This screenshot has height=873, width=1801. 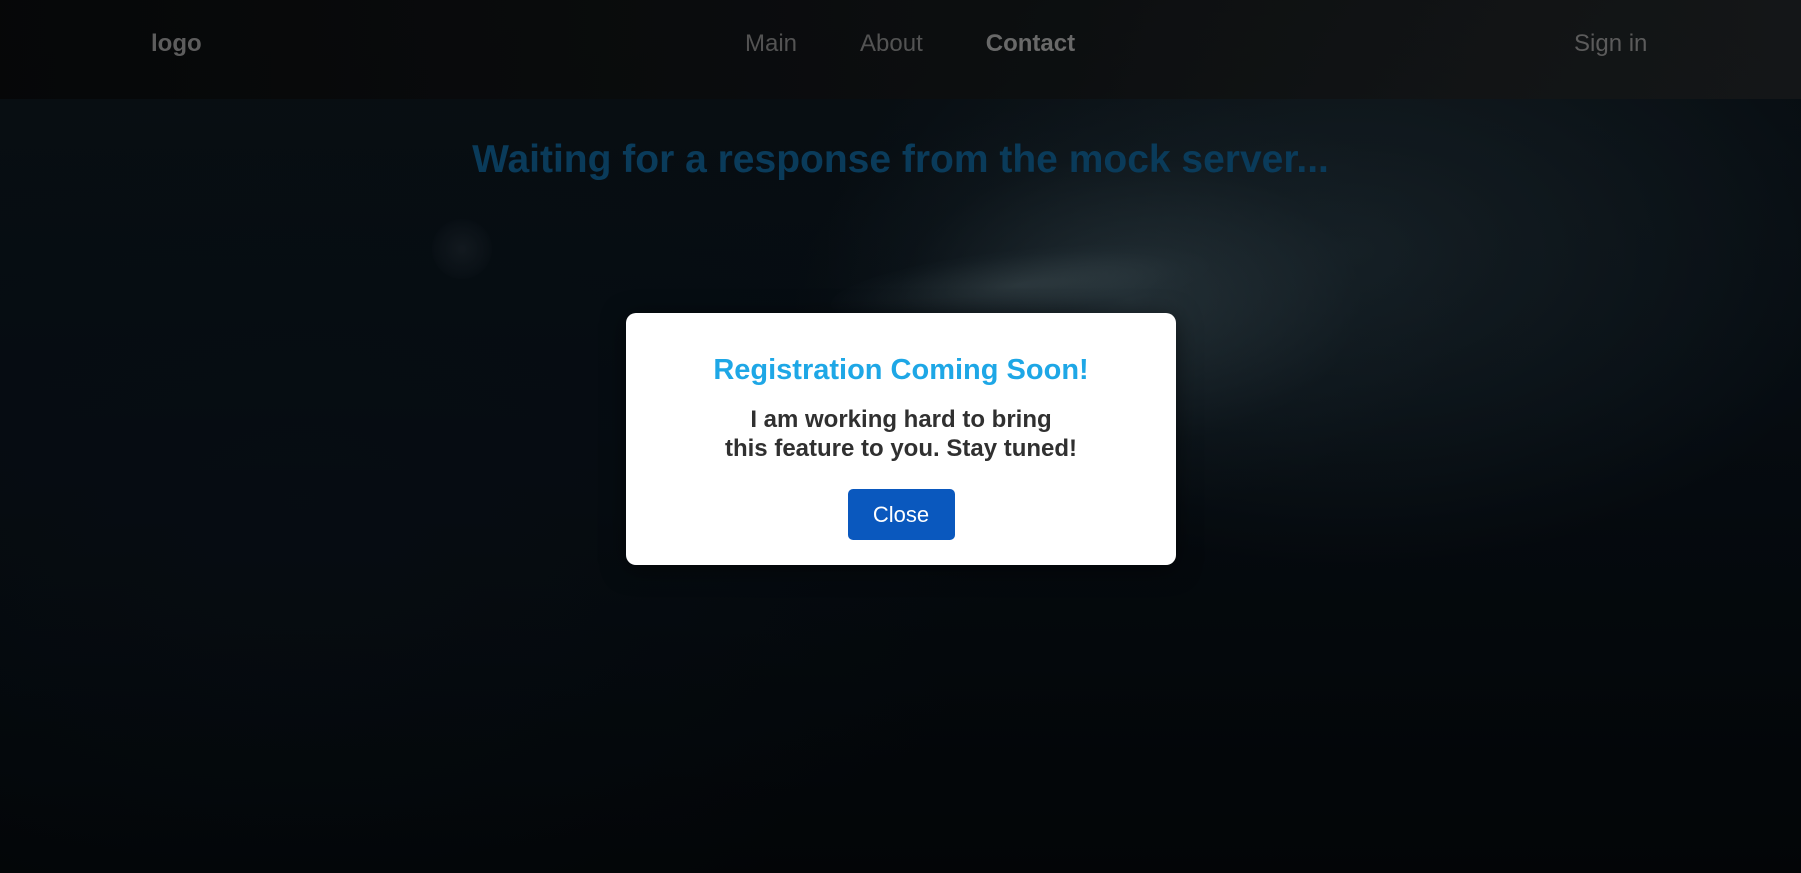 I want to click on modal-message-line-2: this feature to you. Stay tuned!, so click(x=901, y=448).